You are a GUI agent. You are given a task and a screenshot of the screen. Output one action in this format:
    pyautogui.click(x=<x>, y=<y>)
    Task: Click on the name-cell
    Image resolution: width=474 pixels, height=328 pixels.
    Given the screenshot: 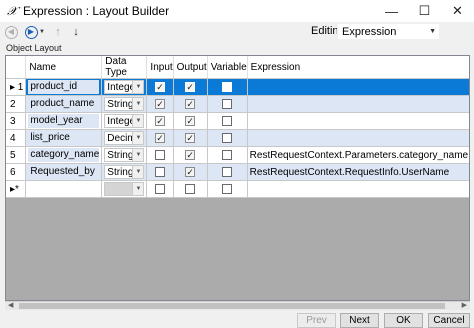 What is the action you would take?
    pyautogui.click(x=64, y=189)
    